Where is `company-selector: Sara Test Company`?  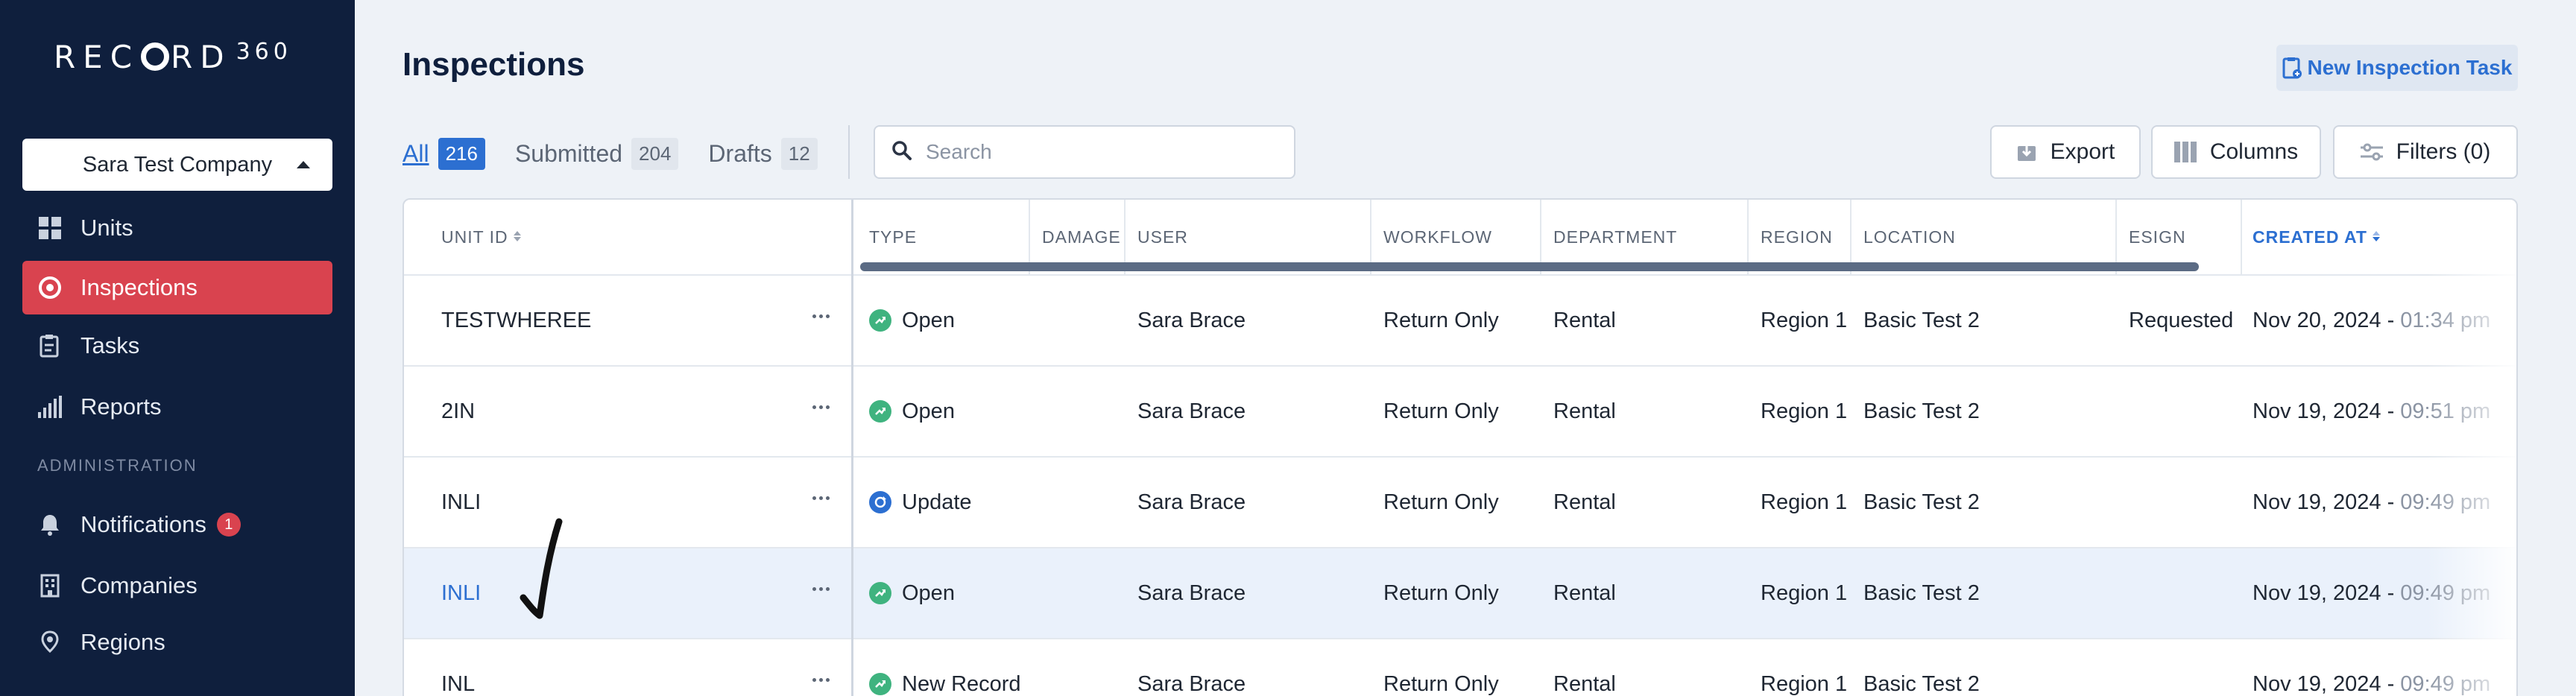 company-selector: Sara Test Company is located at coordinates (177, 165).